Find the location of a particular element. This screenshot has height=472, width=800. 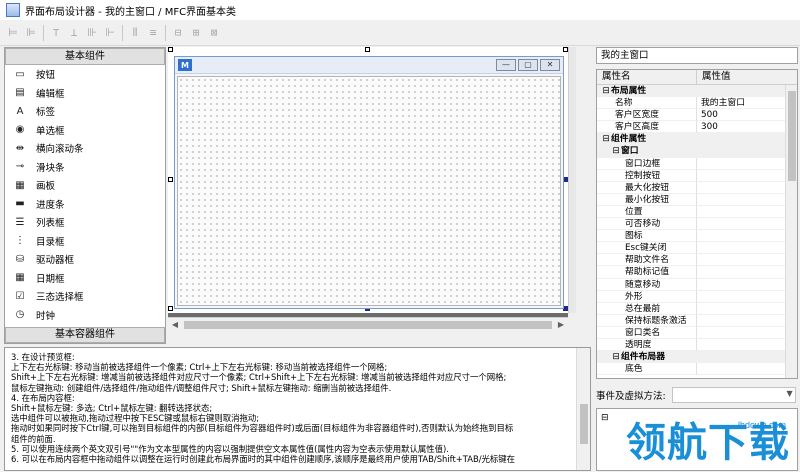

scroll-left-icon: ◀ is located at coordinates (175, 325).